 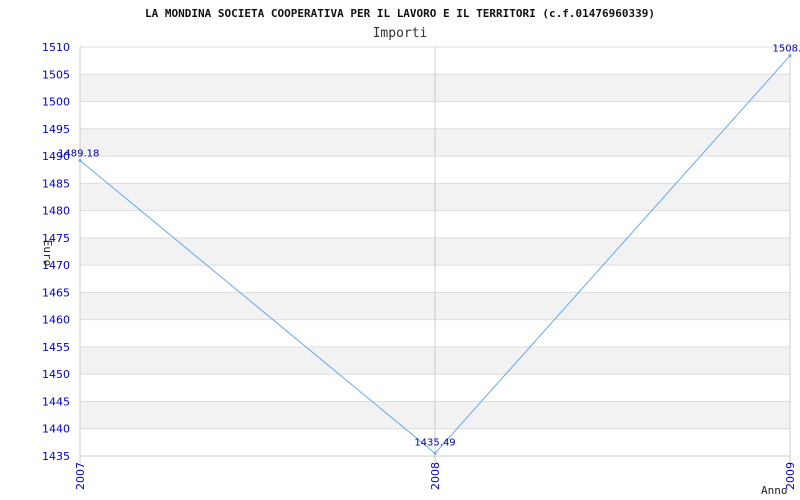 What do you see at coordinates (56, 102) in the screenshot?
I see `y-tick-label: 1500` at bounding box center [56, 102].